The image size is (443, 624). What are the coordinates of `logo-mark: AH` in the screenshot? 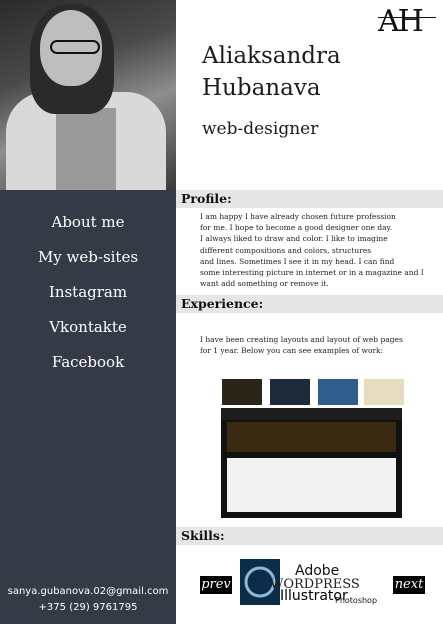 It's located at (401, 21).